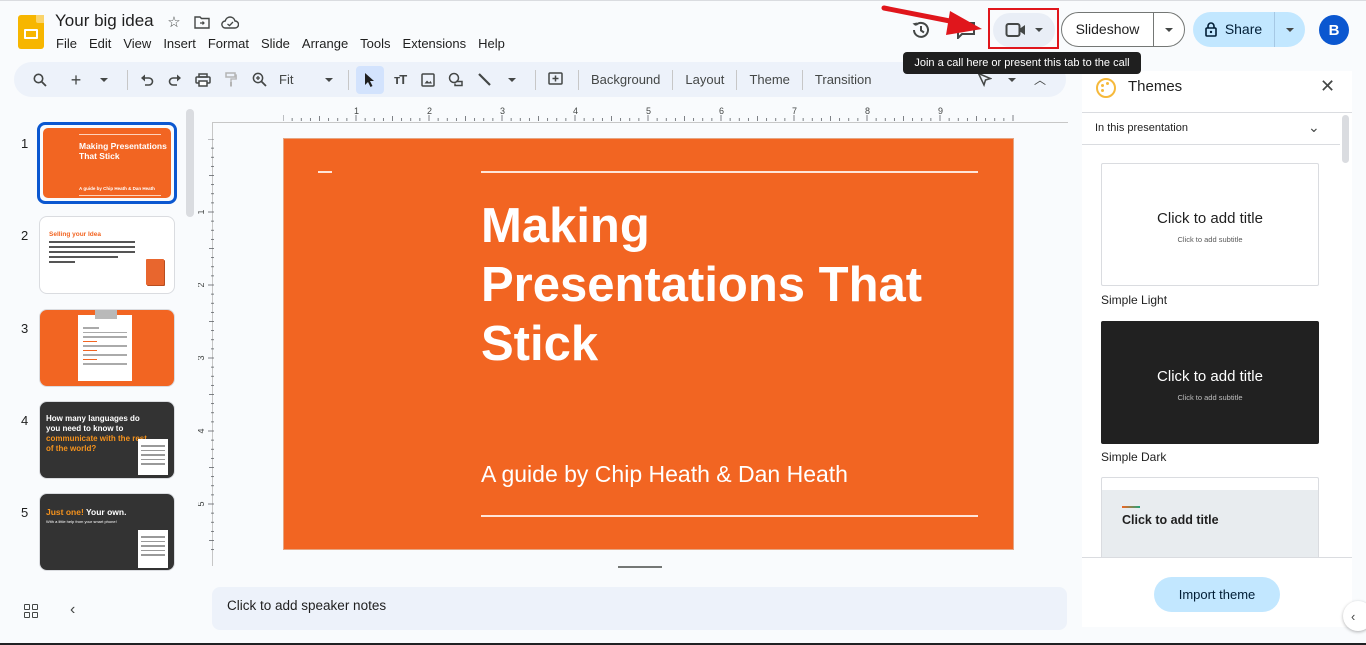 The height and width of the screenshot is (645, 1366). What do you see at coordinates (306, 80) in the screenshot?
I see `zoom-select: Fit` at bounding box center [306, 80].